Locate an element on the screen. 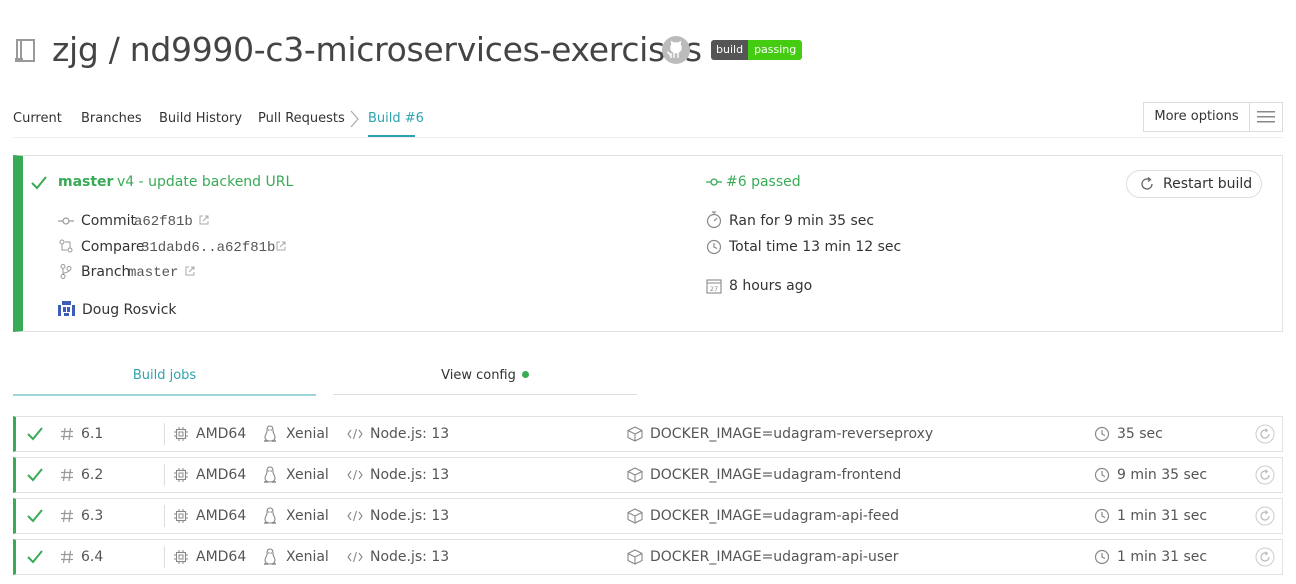 The height and width of the screenshot is (584, 1296). stopwatch-icon is located at coordinates (714, 220).